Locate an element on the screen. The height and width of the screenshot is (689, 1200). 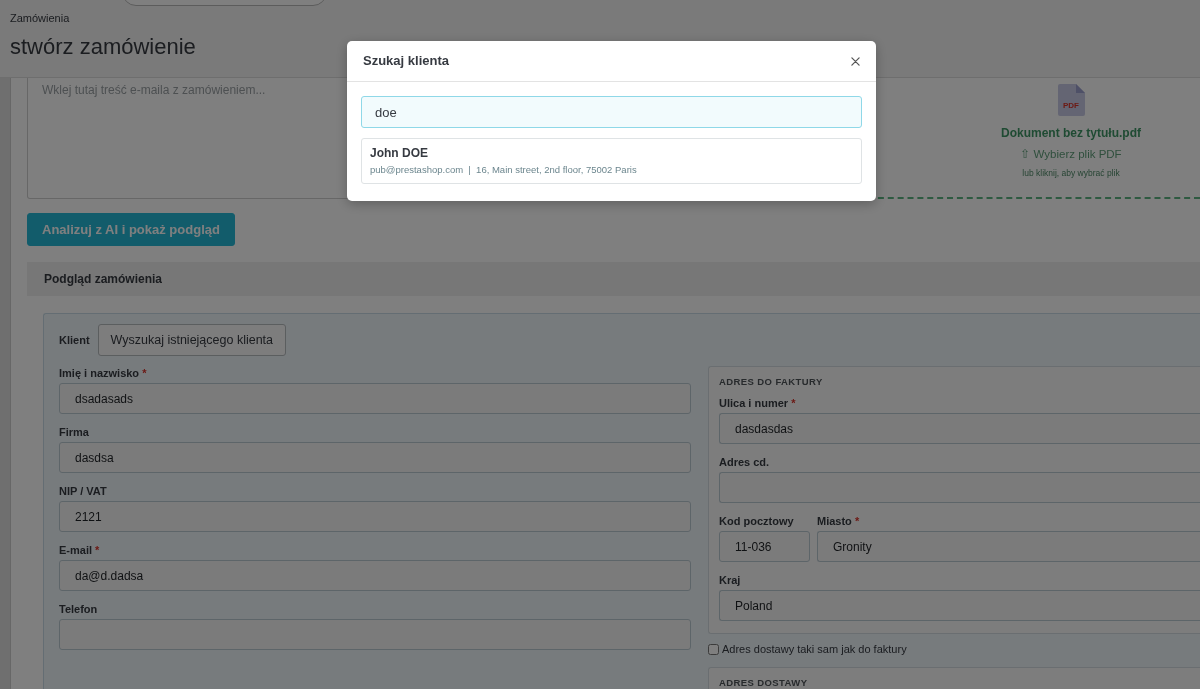
dialog-title: Szukaj klienta is located at coordinates (406, 61).